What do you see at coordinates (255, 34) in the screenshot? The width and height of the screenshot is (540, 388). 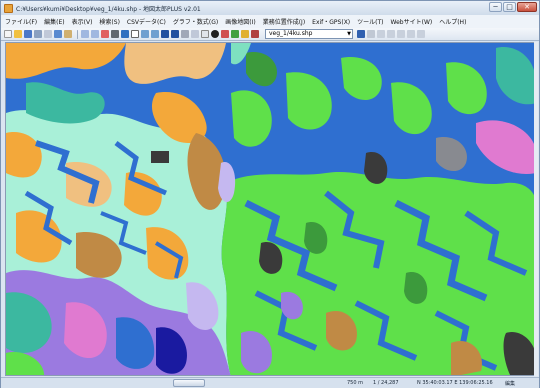 I see `attribute-icon` at bounding box center [255, 34].